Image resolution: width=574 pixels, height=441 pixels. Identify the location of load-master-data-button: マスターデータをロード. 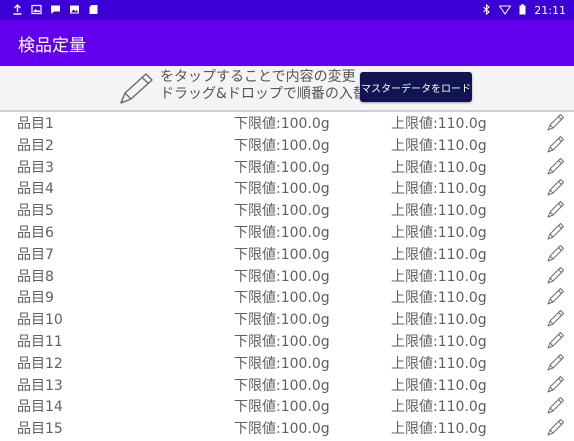
(416, 87).